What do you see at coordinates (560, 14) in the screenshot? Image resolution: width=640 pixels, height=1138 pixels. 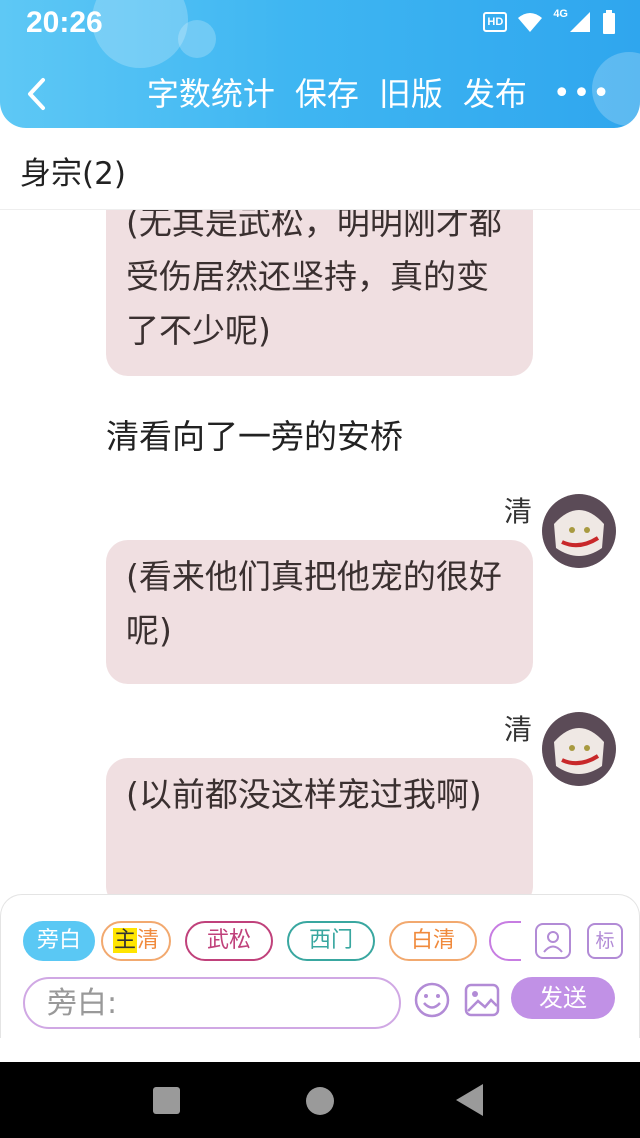 I see `network-type: 4G` at bounding box center [560, 14].